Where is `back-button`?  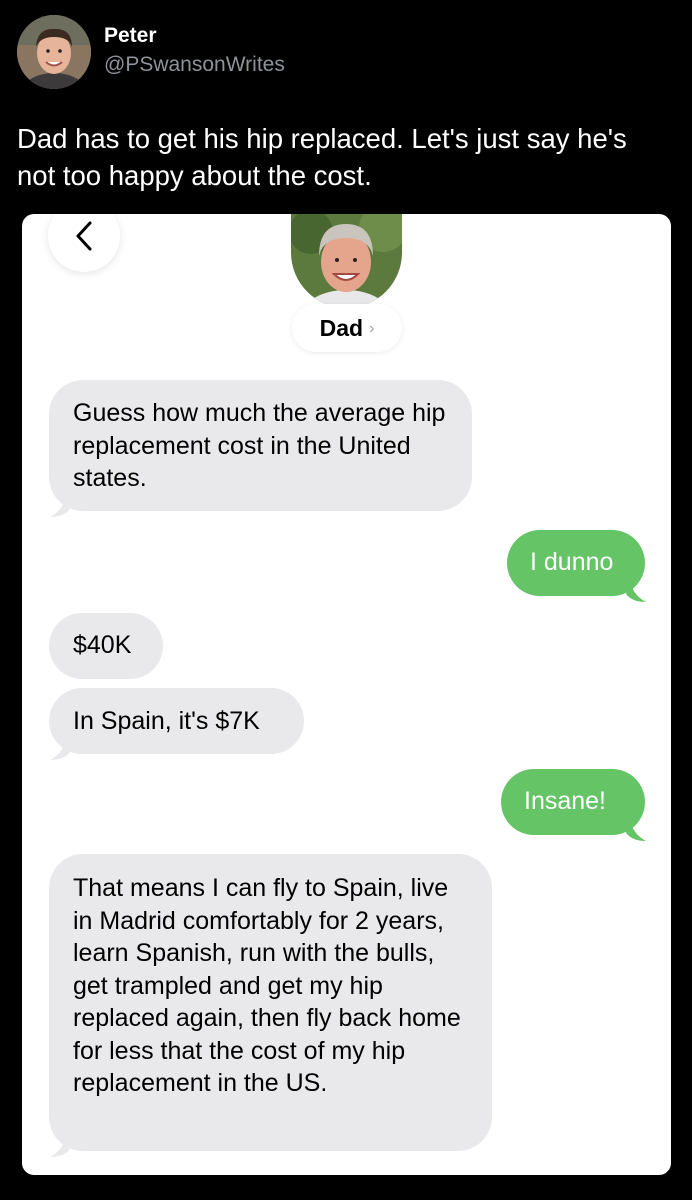
back-button is located at coordinates (84, 243).